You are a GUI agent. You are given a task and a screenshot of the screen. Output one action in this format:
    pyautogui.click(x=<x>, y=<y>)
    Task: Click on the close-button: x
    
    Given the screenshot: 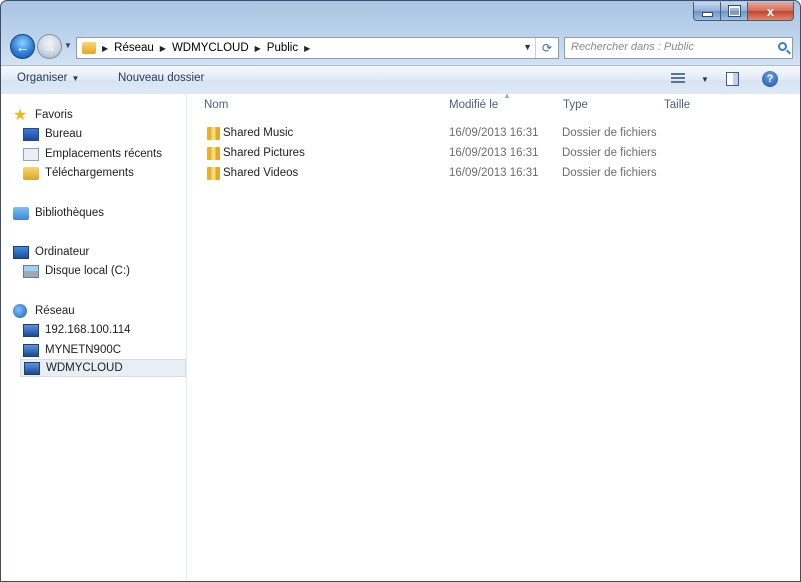 What is the action you would take?
    pyautogui.click(x=771, y=11)
    